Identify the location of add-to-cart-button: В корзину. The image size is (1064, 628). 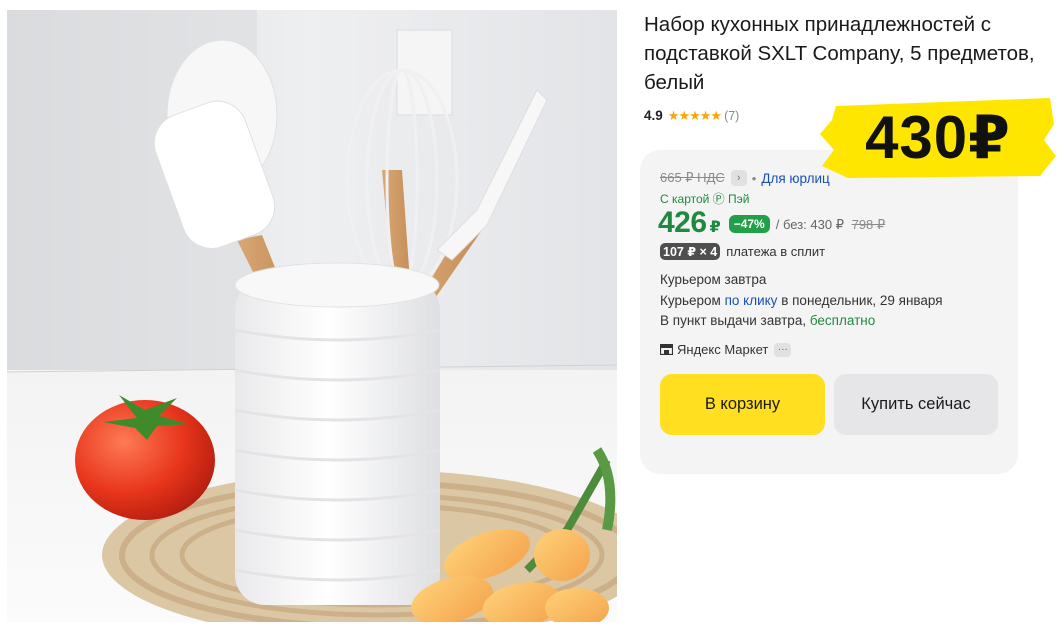
(742, 404).